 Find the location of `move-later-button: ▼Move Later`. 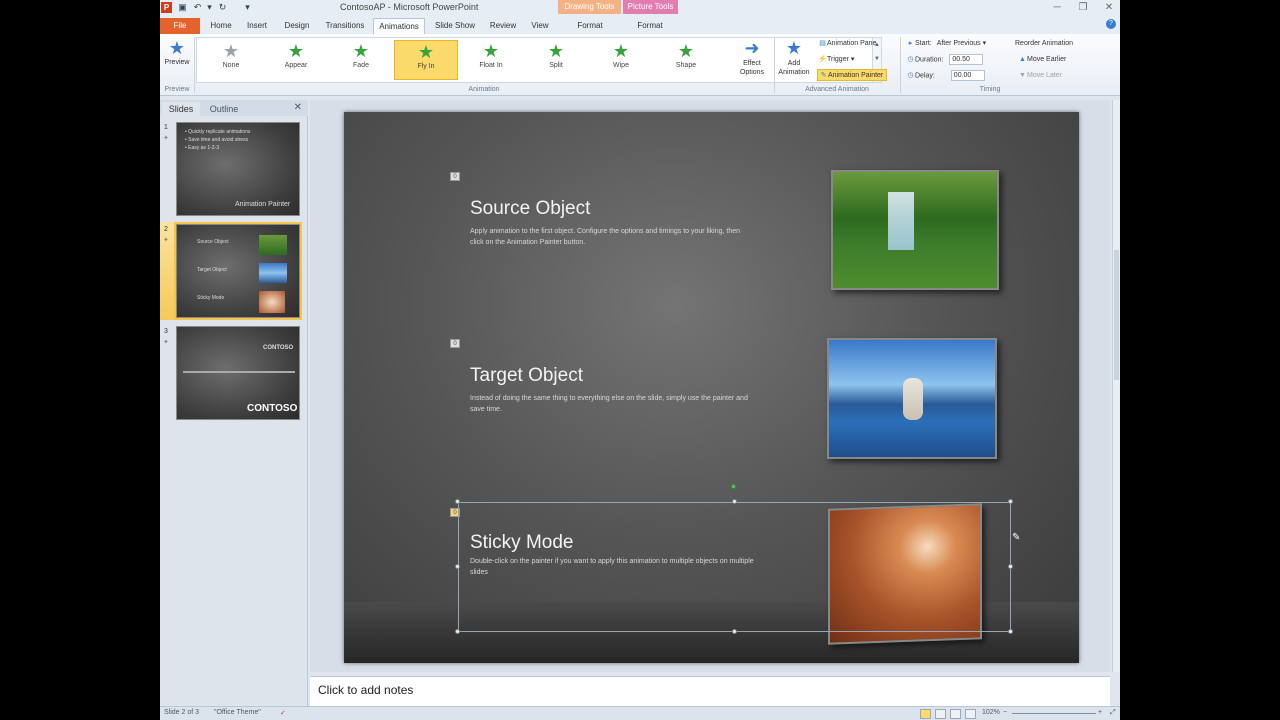

move-later-button: ▼Move Later is located at coordinates (1040, 76).